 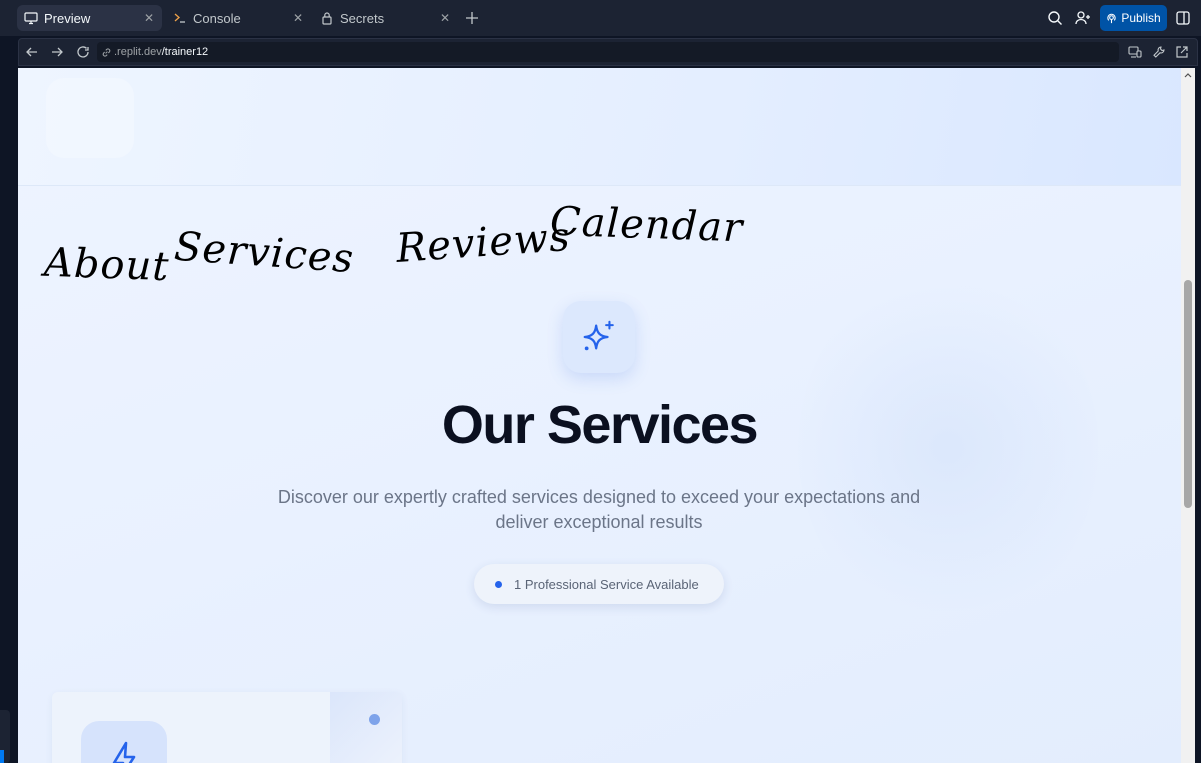 What do you see at coordinates (1188, 75) in the screenshot?
I see `scroll-up-icon` at bounding box center [1188, 75].